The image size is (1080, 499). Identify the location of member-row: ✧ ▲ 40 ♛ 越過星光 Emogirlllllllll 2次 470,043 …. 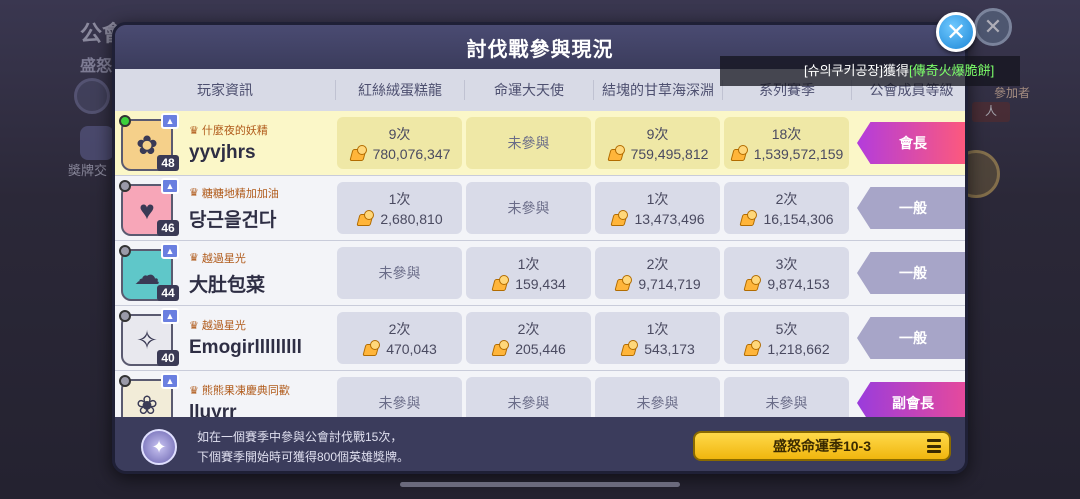
(540, 338).